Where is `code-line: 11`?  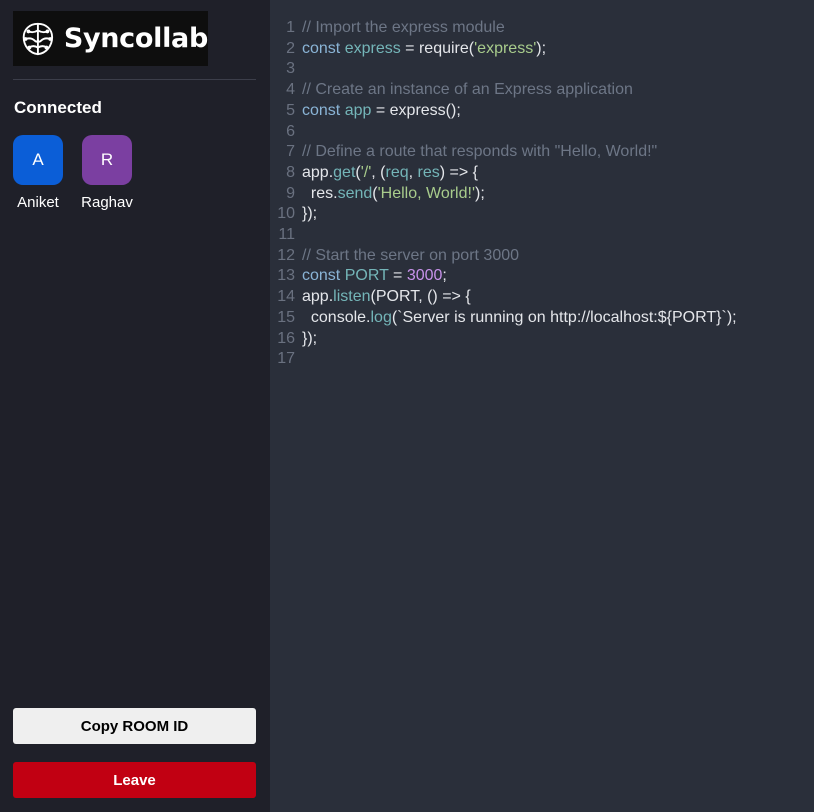 code-line: 11 is located at coordinates (286, 235).